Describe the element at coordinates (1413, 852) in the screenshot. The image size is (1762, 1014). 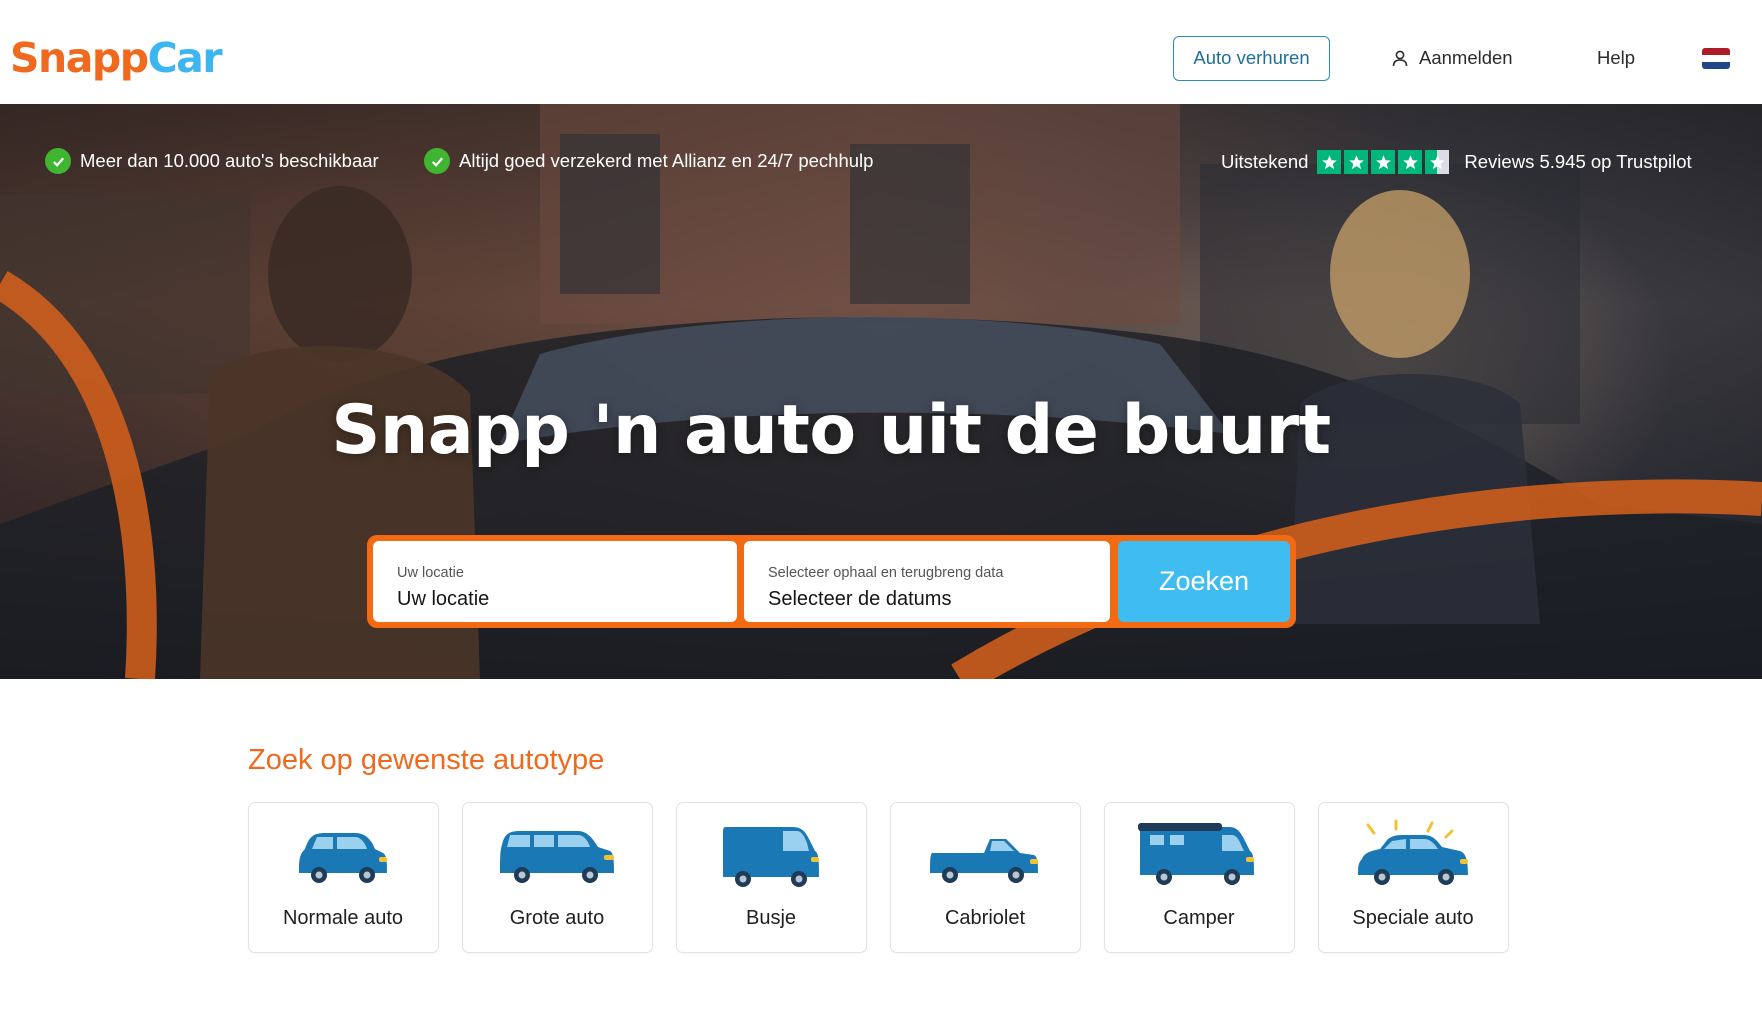
I see `special-car-icon` at that location.